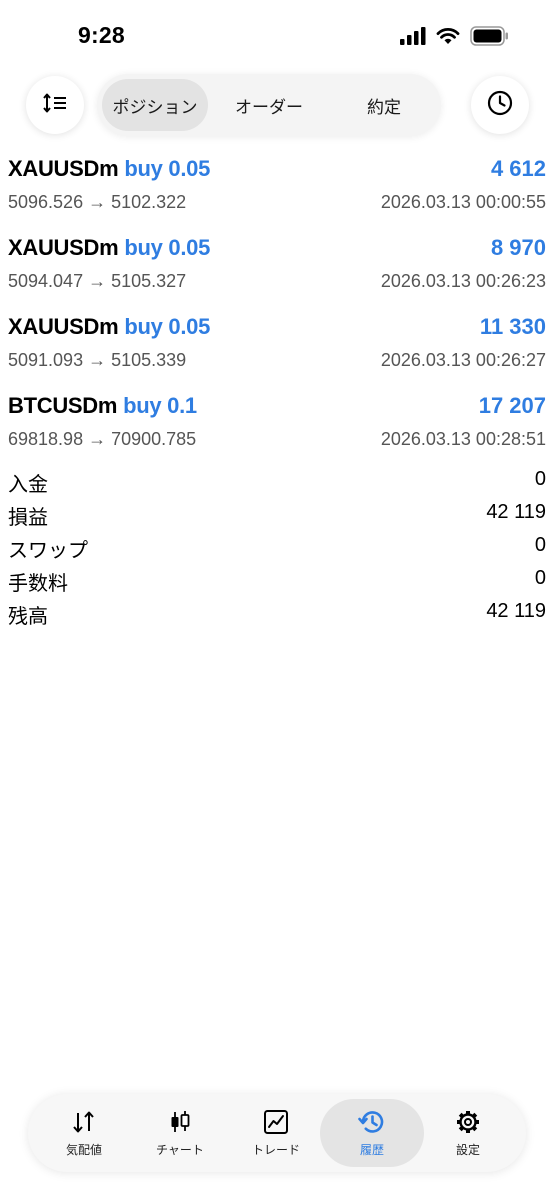 This screenshot has height=1200, width=554. Describe the element at coordinates (180, 1122) in the screenshot. I see `candlestick-icon` at that location.